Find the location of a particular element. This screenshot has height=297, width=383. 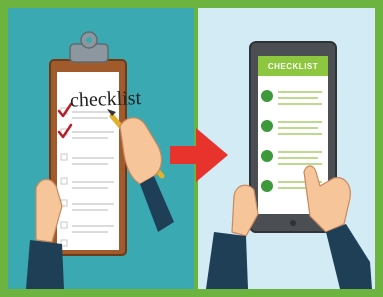

hand-icon is located at coordinates (146, 174).